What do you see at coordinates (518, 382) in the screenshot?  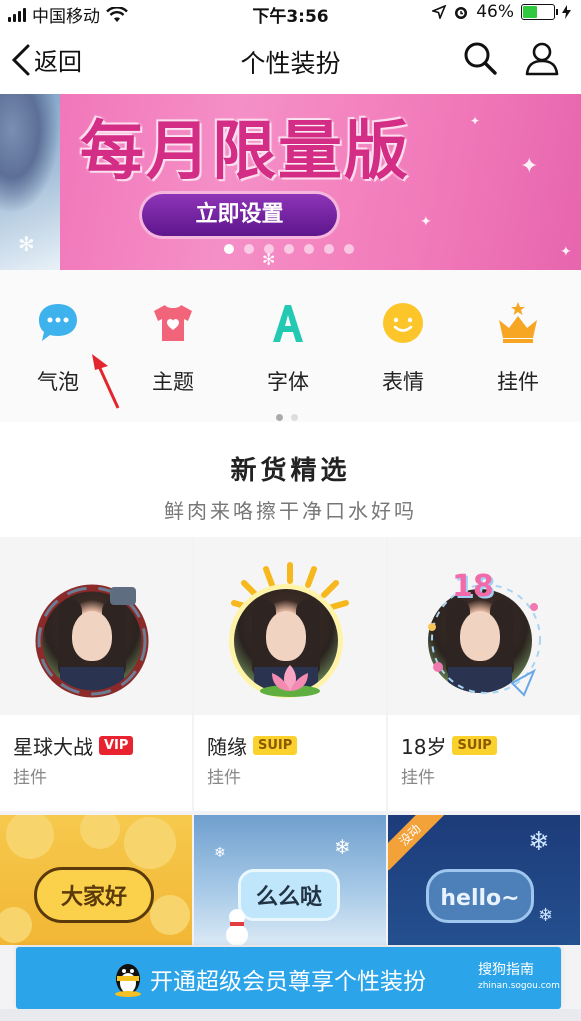 I see `category-label: 挂件` at bounding box center [518, 382].